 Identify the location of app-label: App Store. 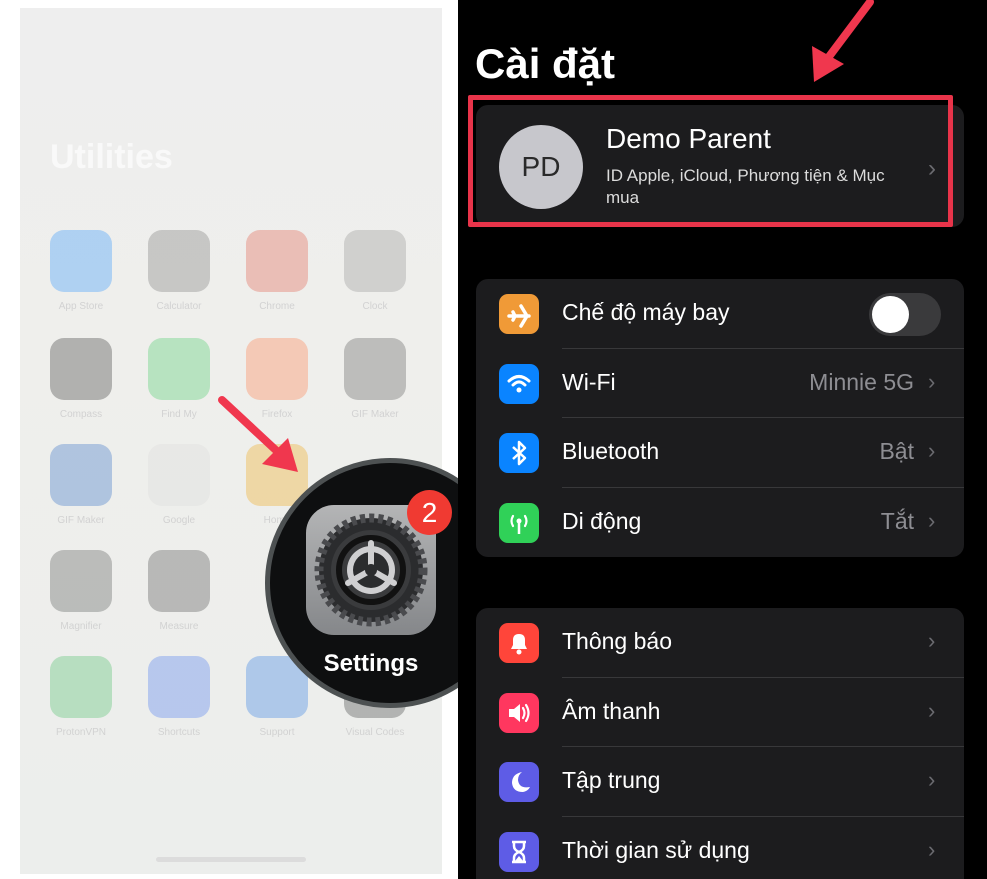
(81, 306).